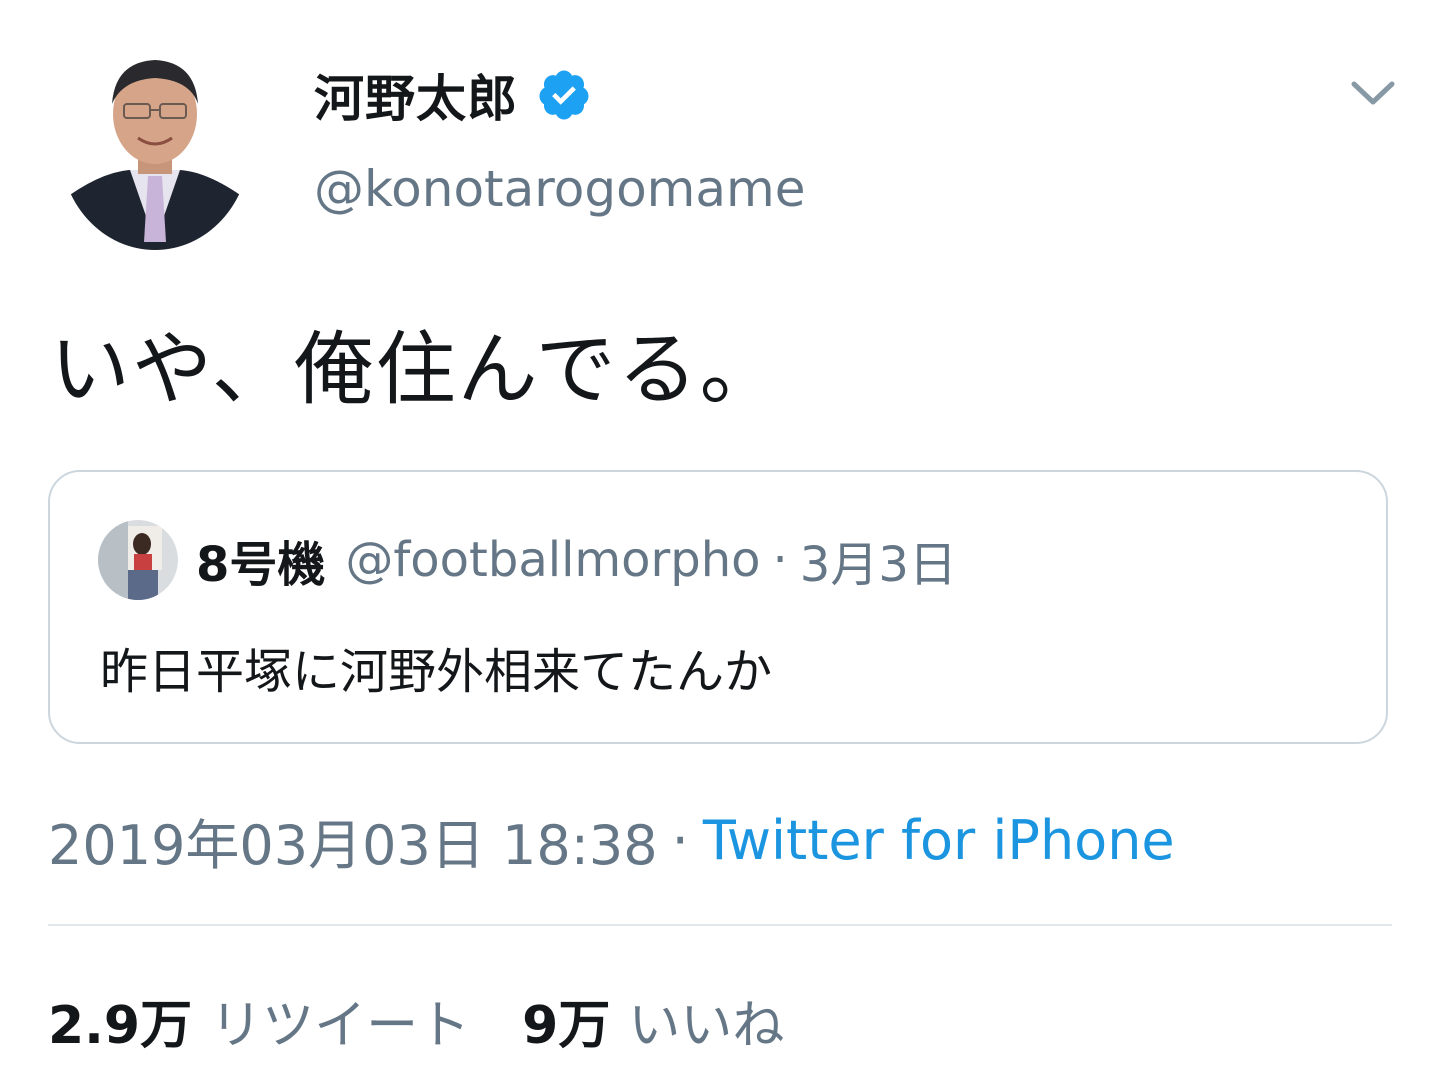  Describe the element at coordinates (878, 565) in the screenshot. I see `quoted-date: 3月3日` at that location.